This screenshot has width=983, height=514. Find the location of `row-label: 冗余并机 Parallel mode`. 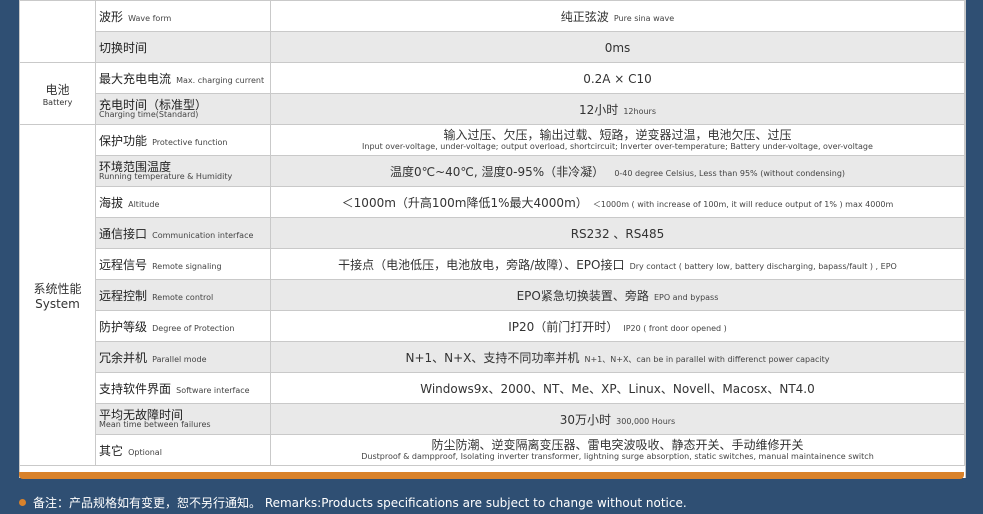

row-label: 冗余并机 Parallel mode is located at coordinates (183, 357).